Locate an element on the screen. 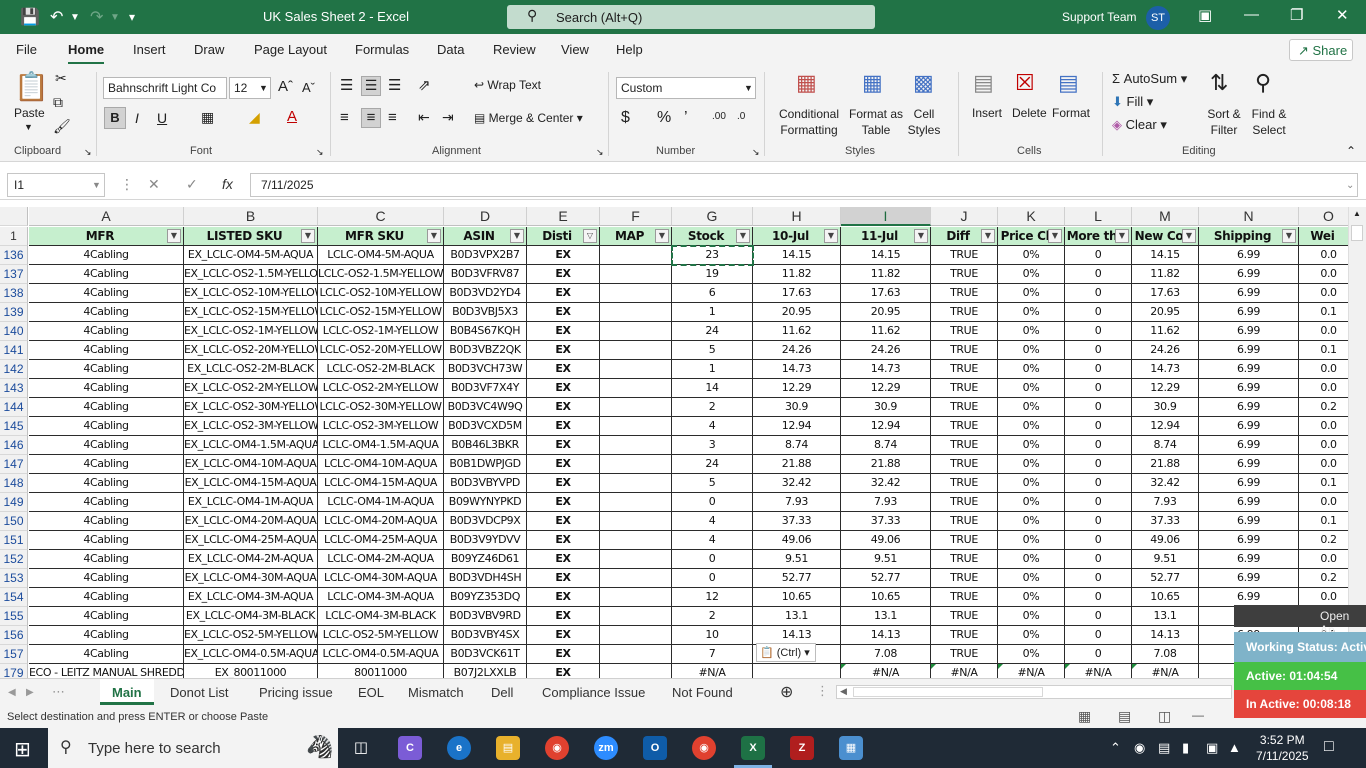 The image size is (1366, 768). cell-stock: 4 is located at coordinates (712, 521).